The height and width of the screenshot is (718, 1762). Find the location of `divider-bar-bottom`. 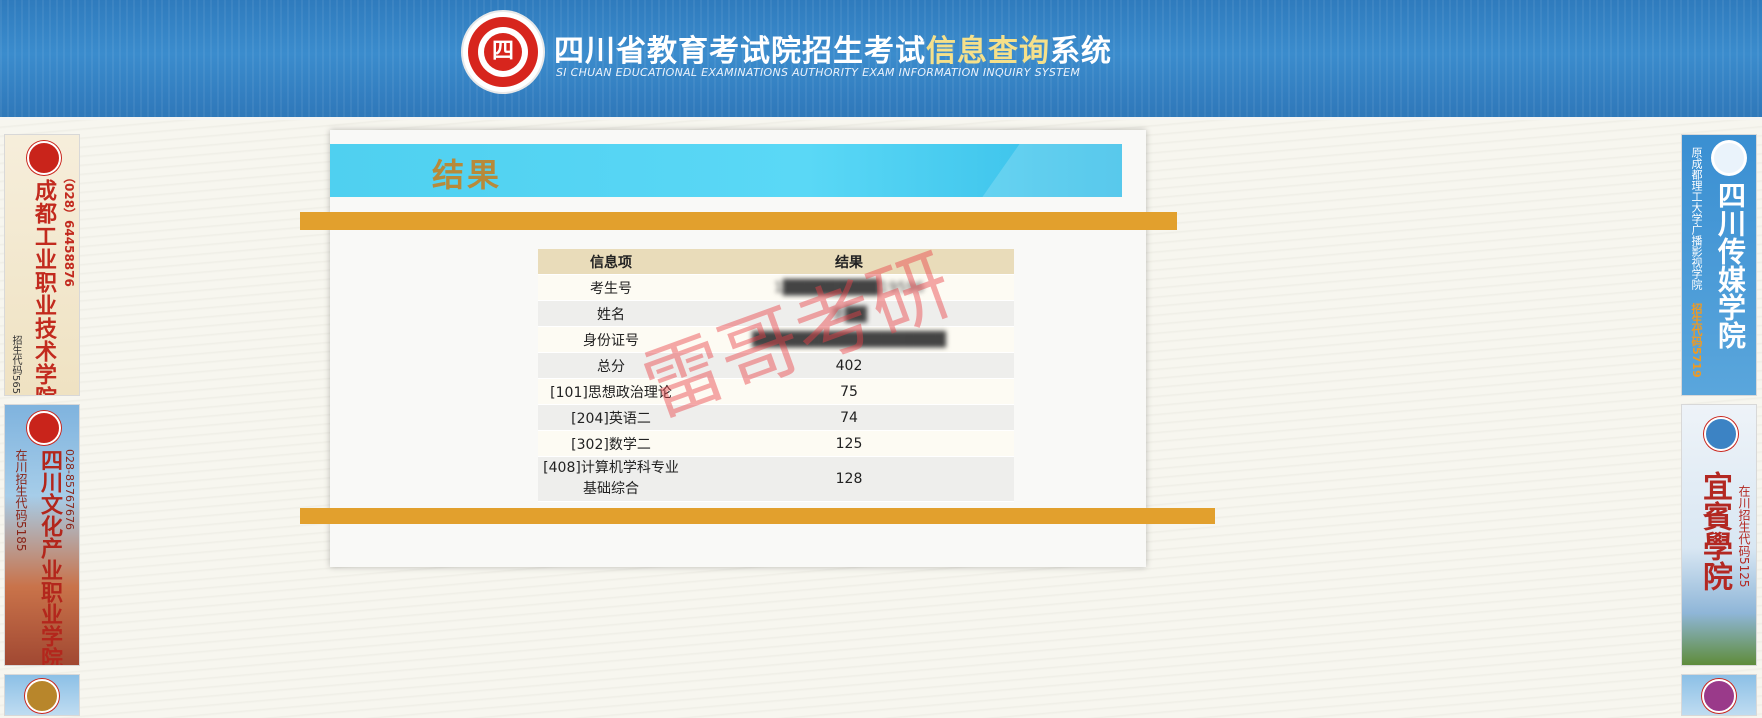

divider-bar-bottom is located at coordinates (757, 516).